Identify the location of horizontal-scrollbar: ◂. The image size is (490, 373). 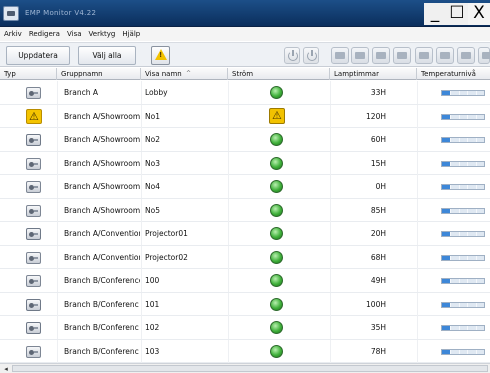
(245, 368).